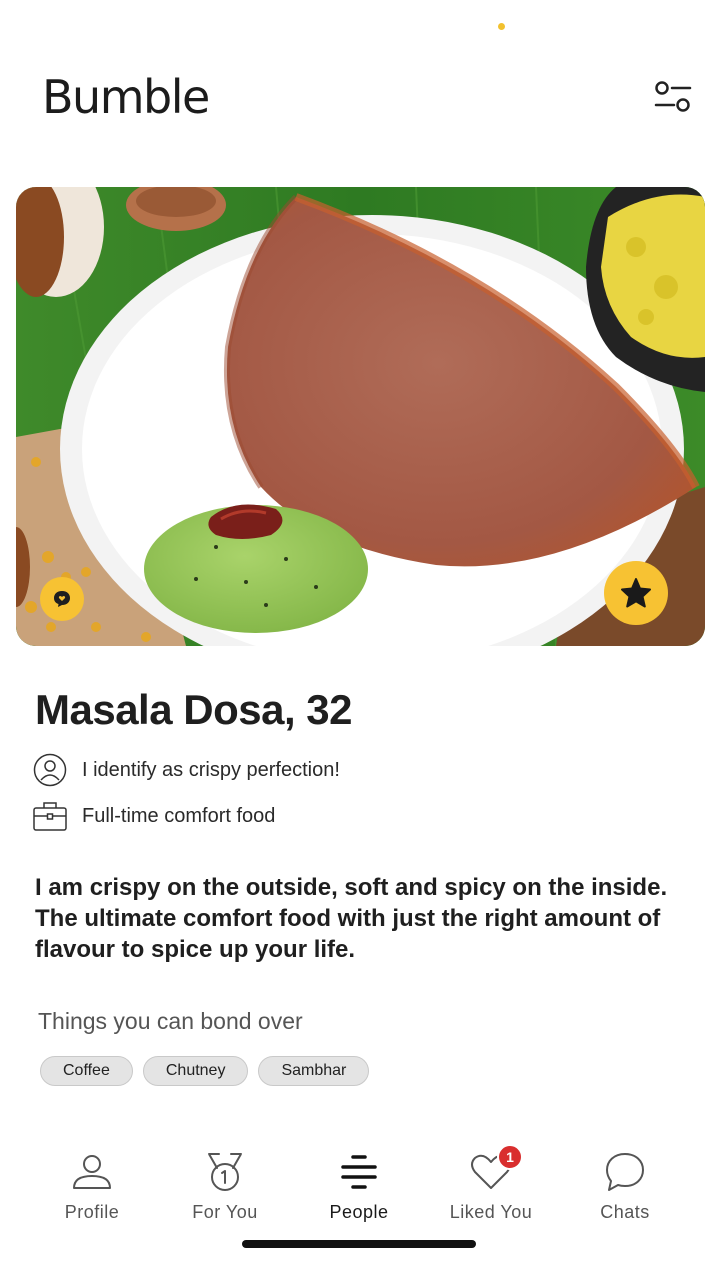 This screenshot has height=1280, width=720. Describe the element at coordinates (50, 770) in the screenshot. I see `person-circle-icon` at that location.